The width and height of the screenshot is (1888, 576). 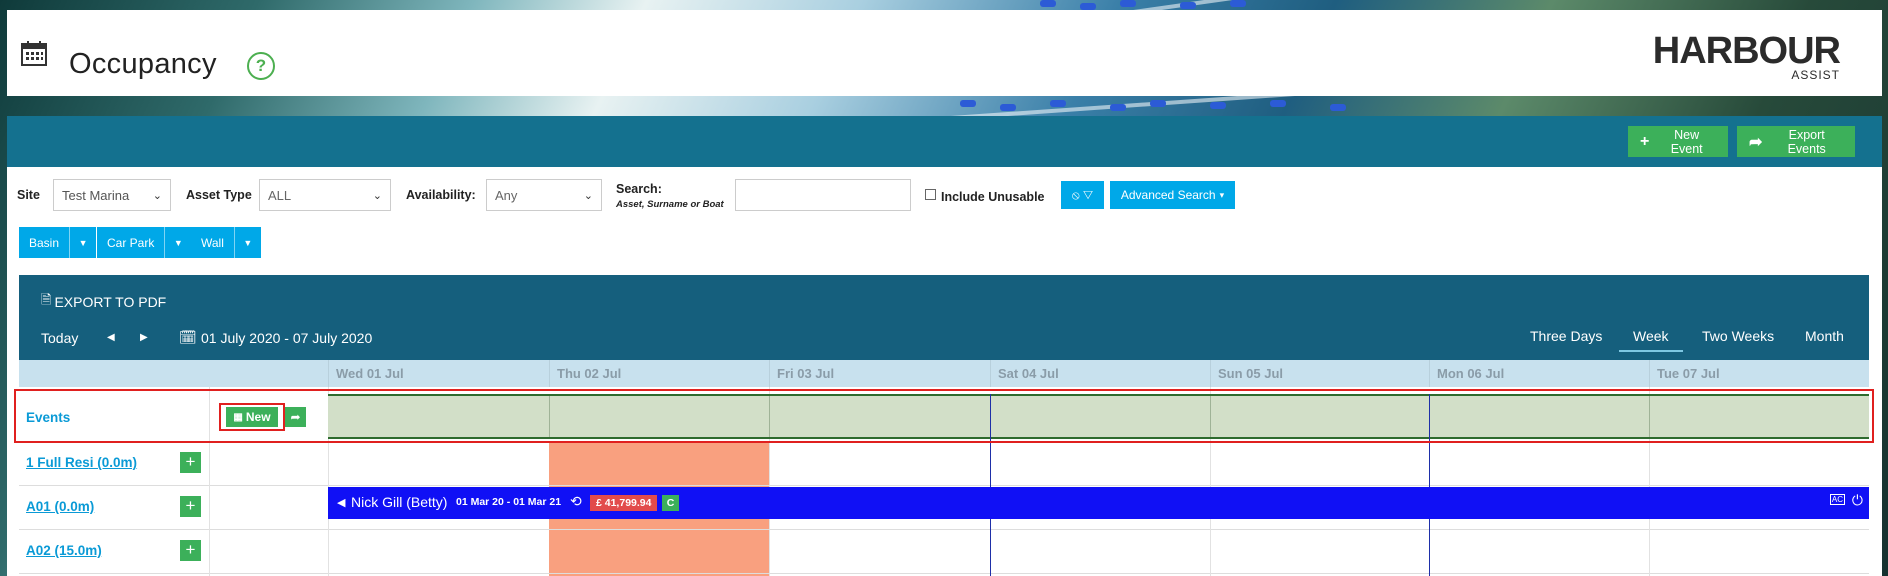 What do you see at coordinates (879, 373) in the screenshot?
I see `day-header-fri: Fri 03 Jul` at bounding box center [879, 373].